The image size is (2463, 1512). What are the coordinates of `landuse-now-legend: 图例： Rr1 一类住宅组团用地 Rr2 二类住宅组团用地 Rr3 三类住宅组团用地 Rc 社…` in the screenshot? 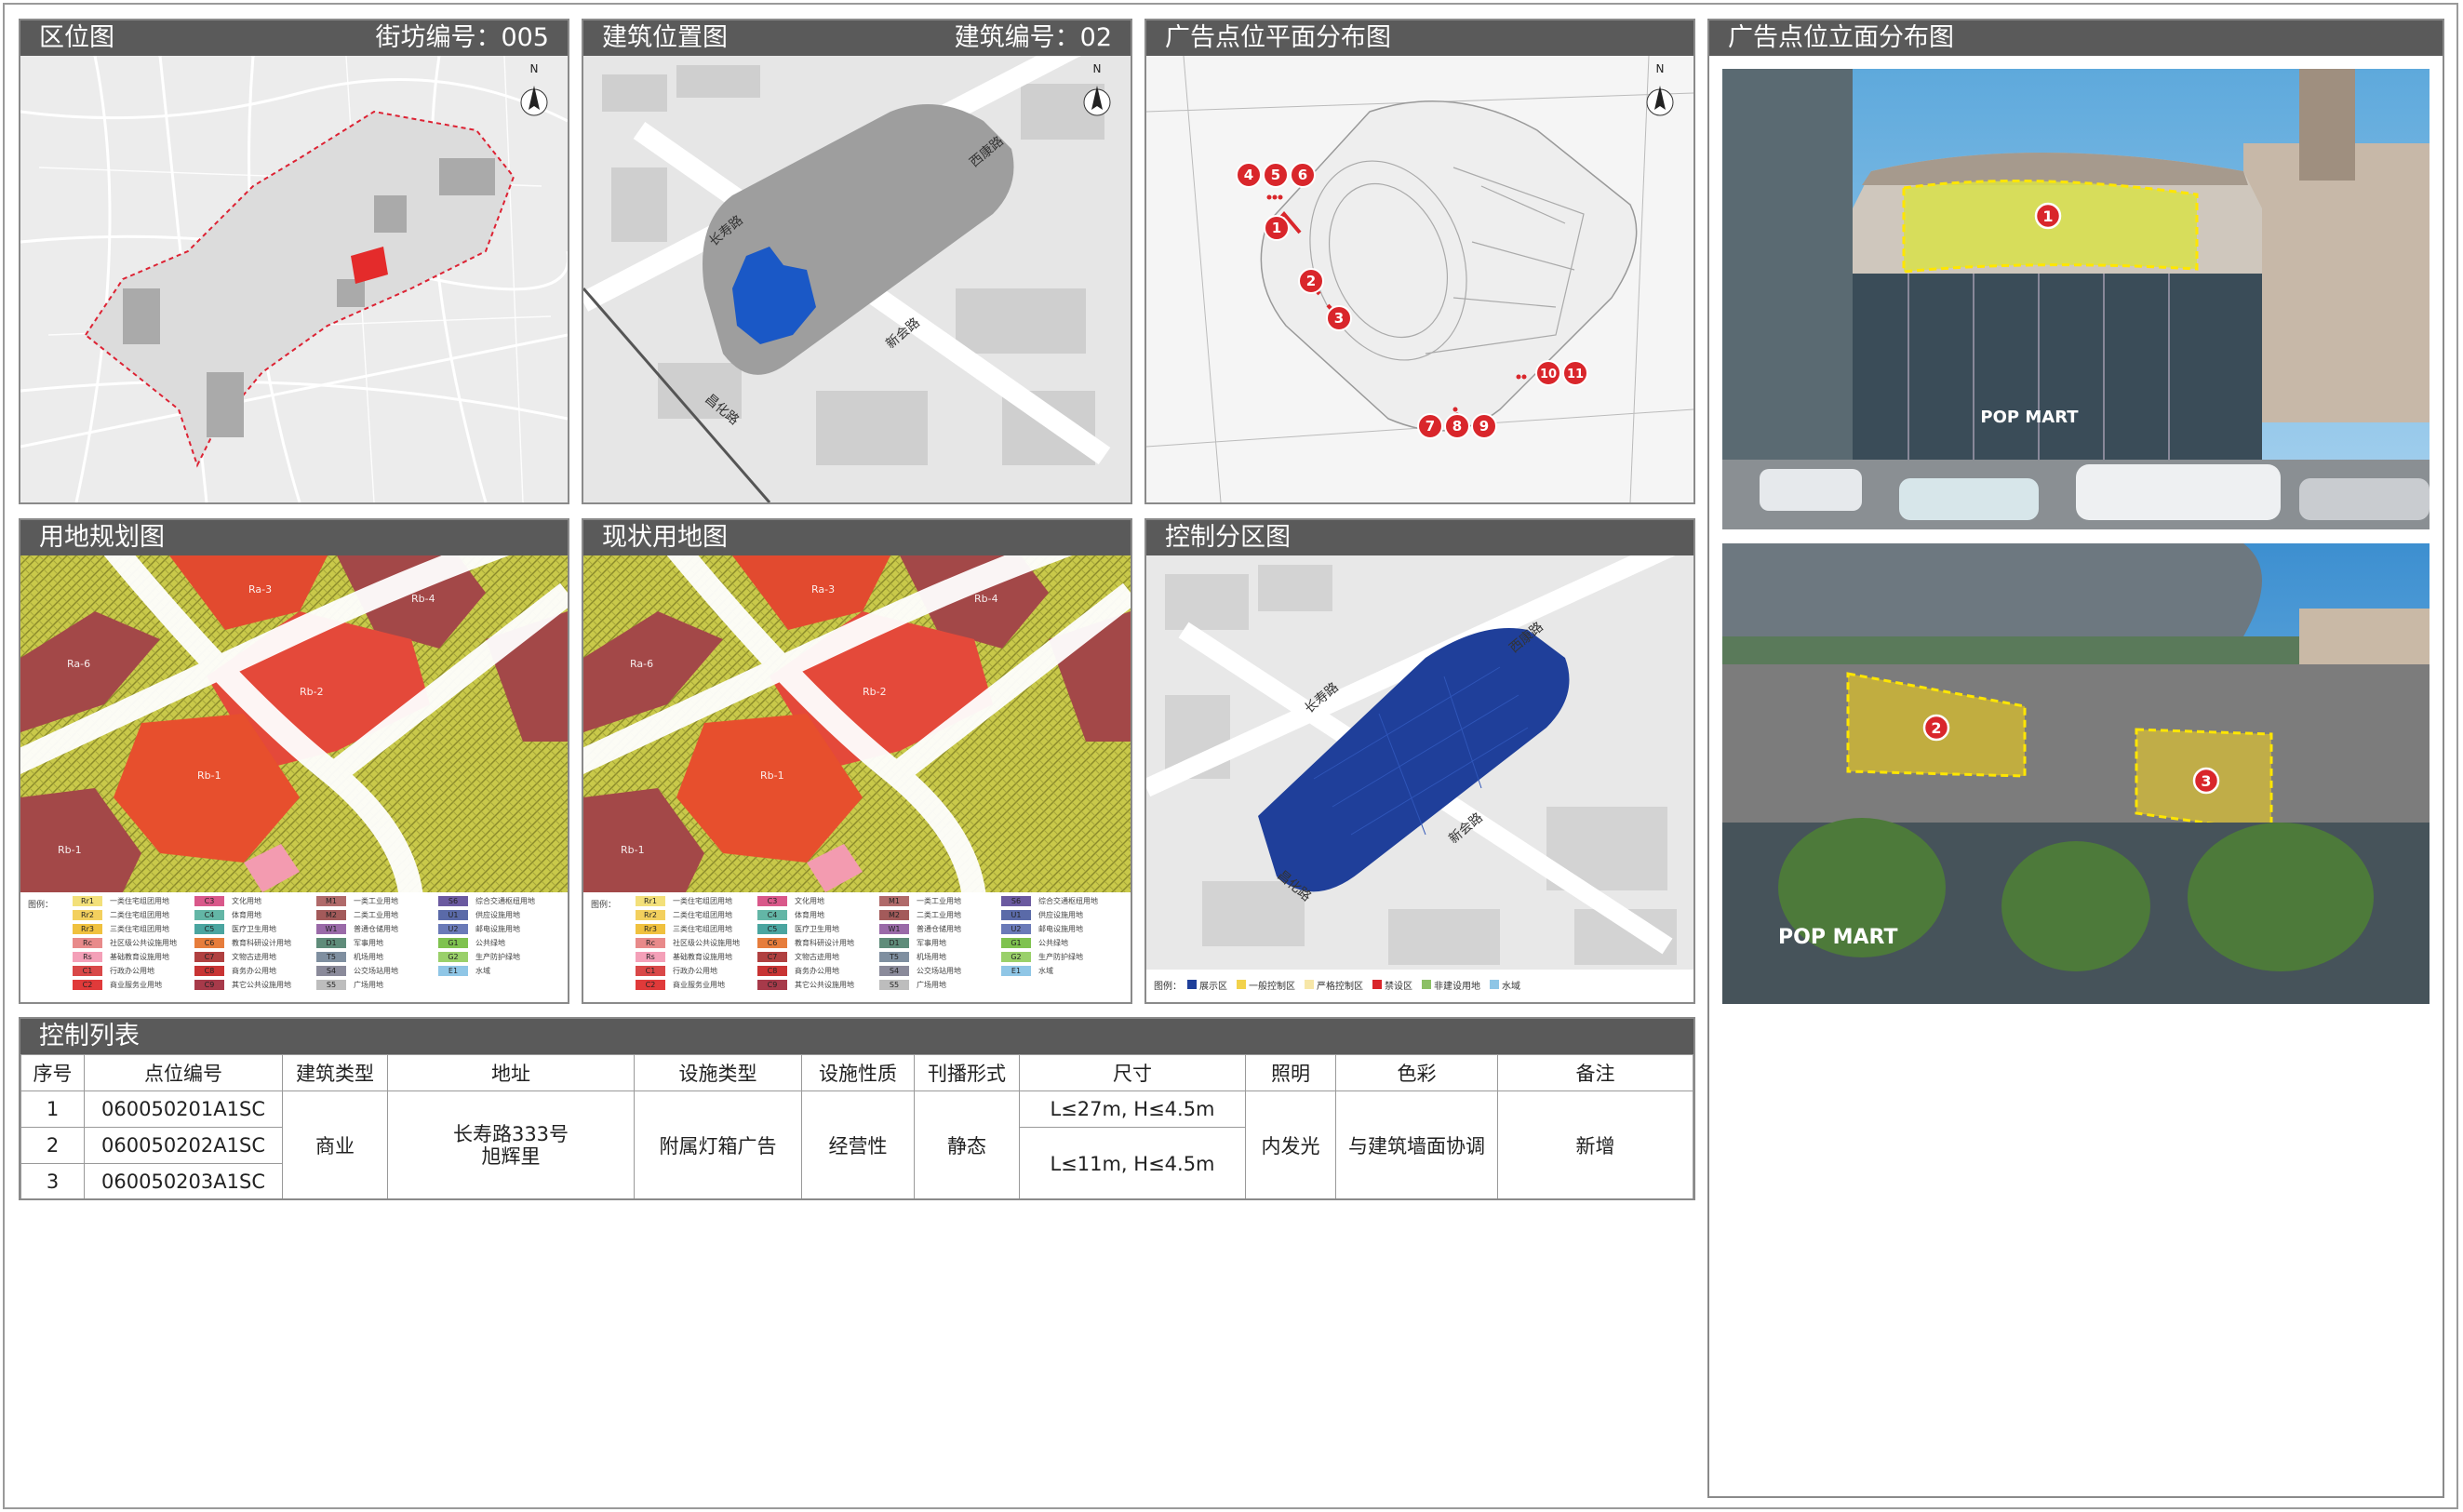 It's located at (844, 943).